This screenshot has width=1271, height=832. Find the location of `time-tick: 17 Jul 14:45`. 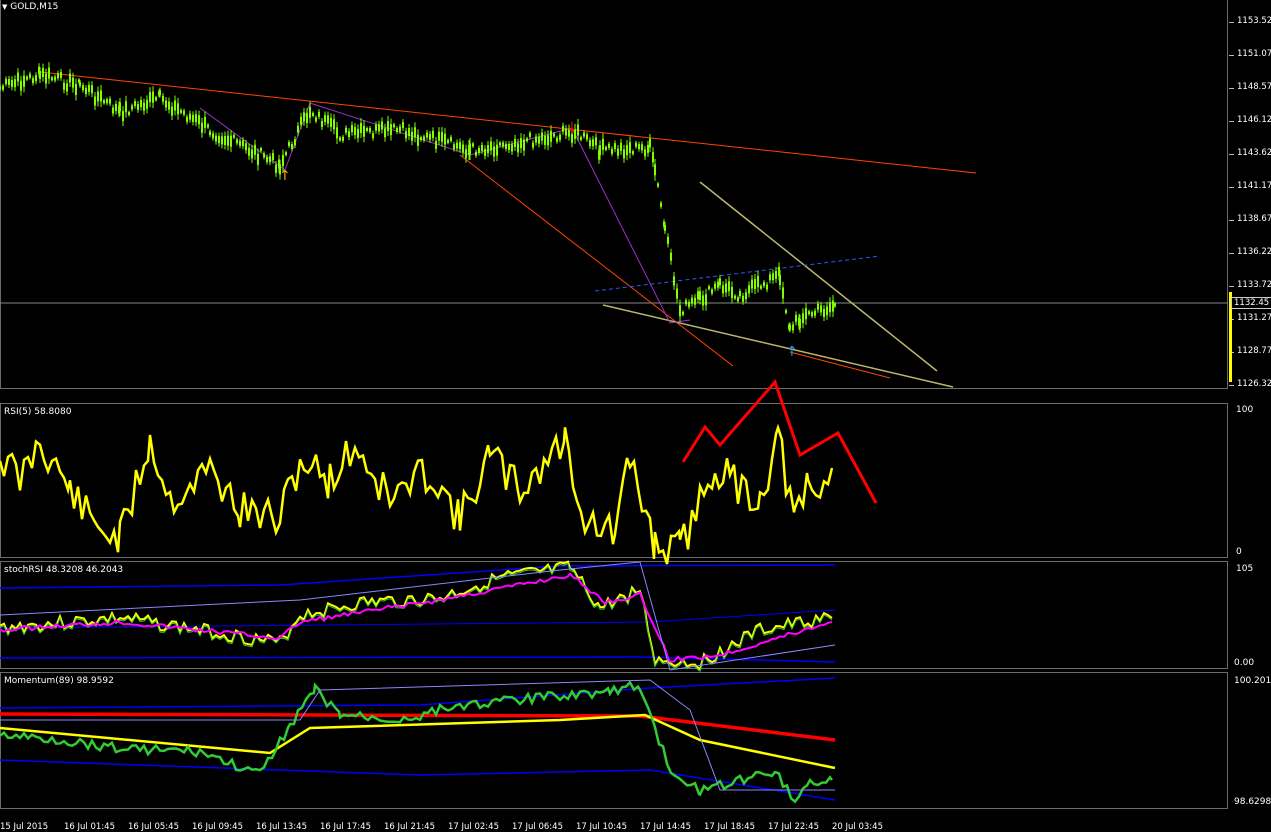

time-tick: 17 Jul 14:45 is located at coordinates (665, 827).